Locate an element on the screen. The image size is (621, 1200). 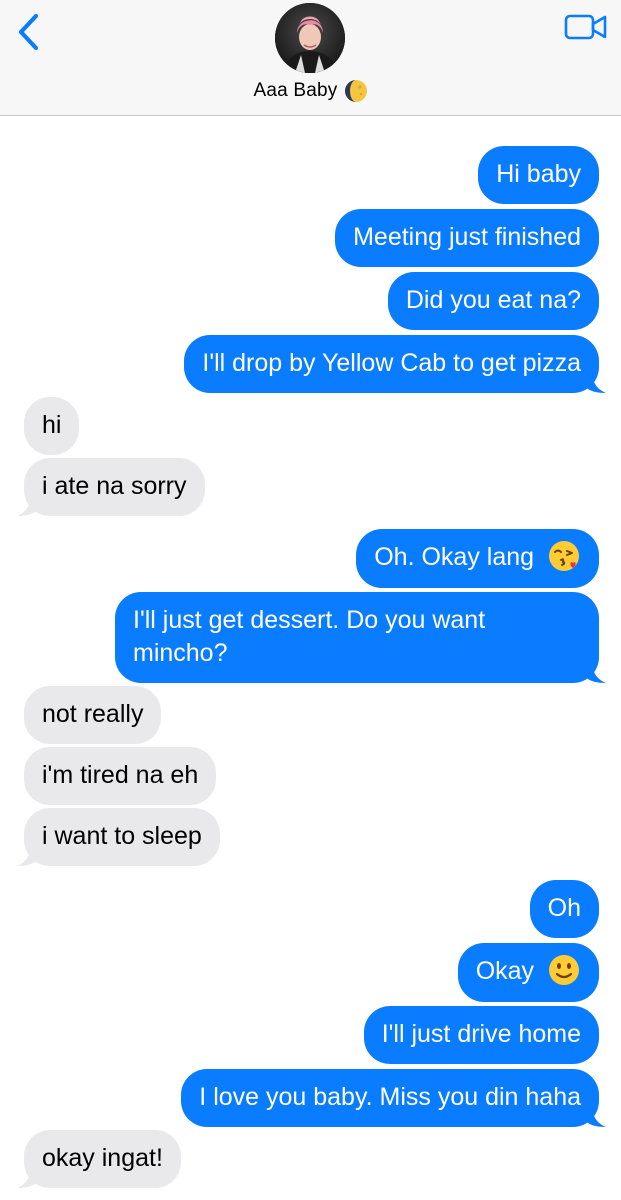
message-text: i want to sleep is located at coordinates (122, 836).